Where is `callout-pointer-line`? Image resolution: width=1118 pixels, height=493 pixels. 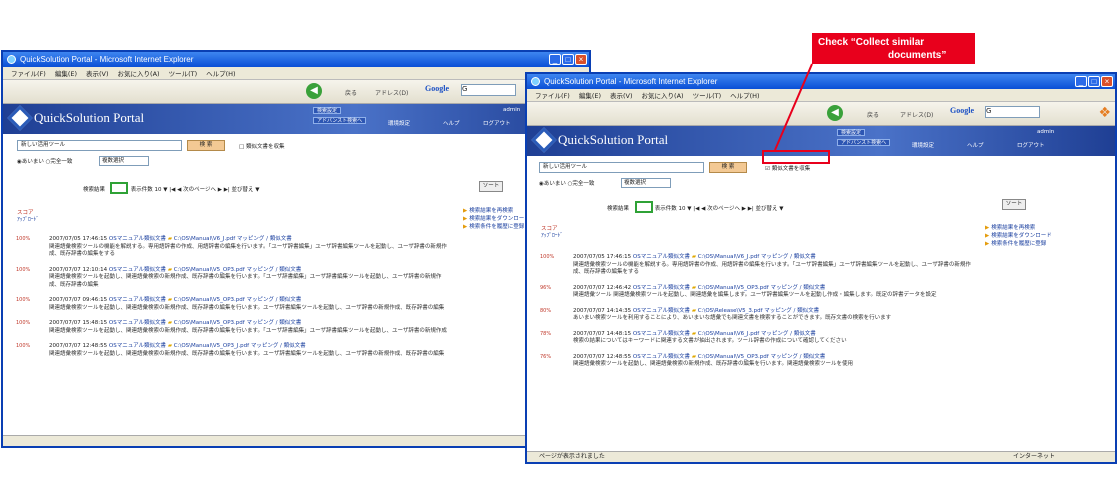
callout-pointer-line is located at coordinates (793, 107).